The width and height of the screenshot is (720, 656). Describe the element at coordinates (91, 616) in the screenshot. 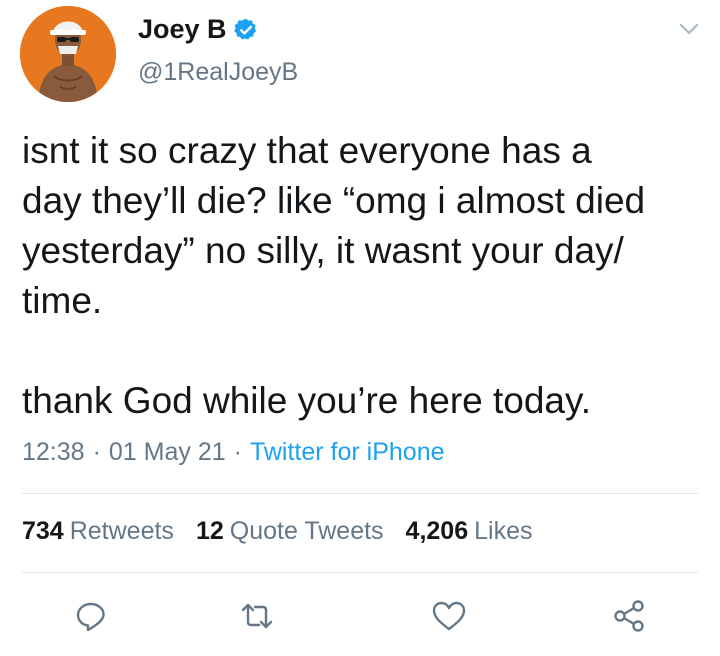

I see `reply-icon` at that location.